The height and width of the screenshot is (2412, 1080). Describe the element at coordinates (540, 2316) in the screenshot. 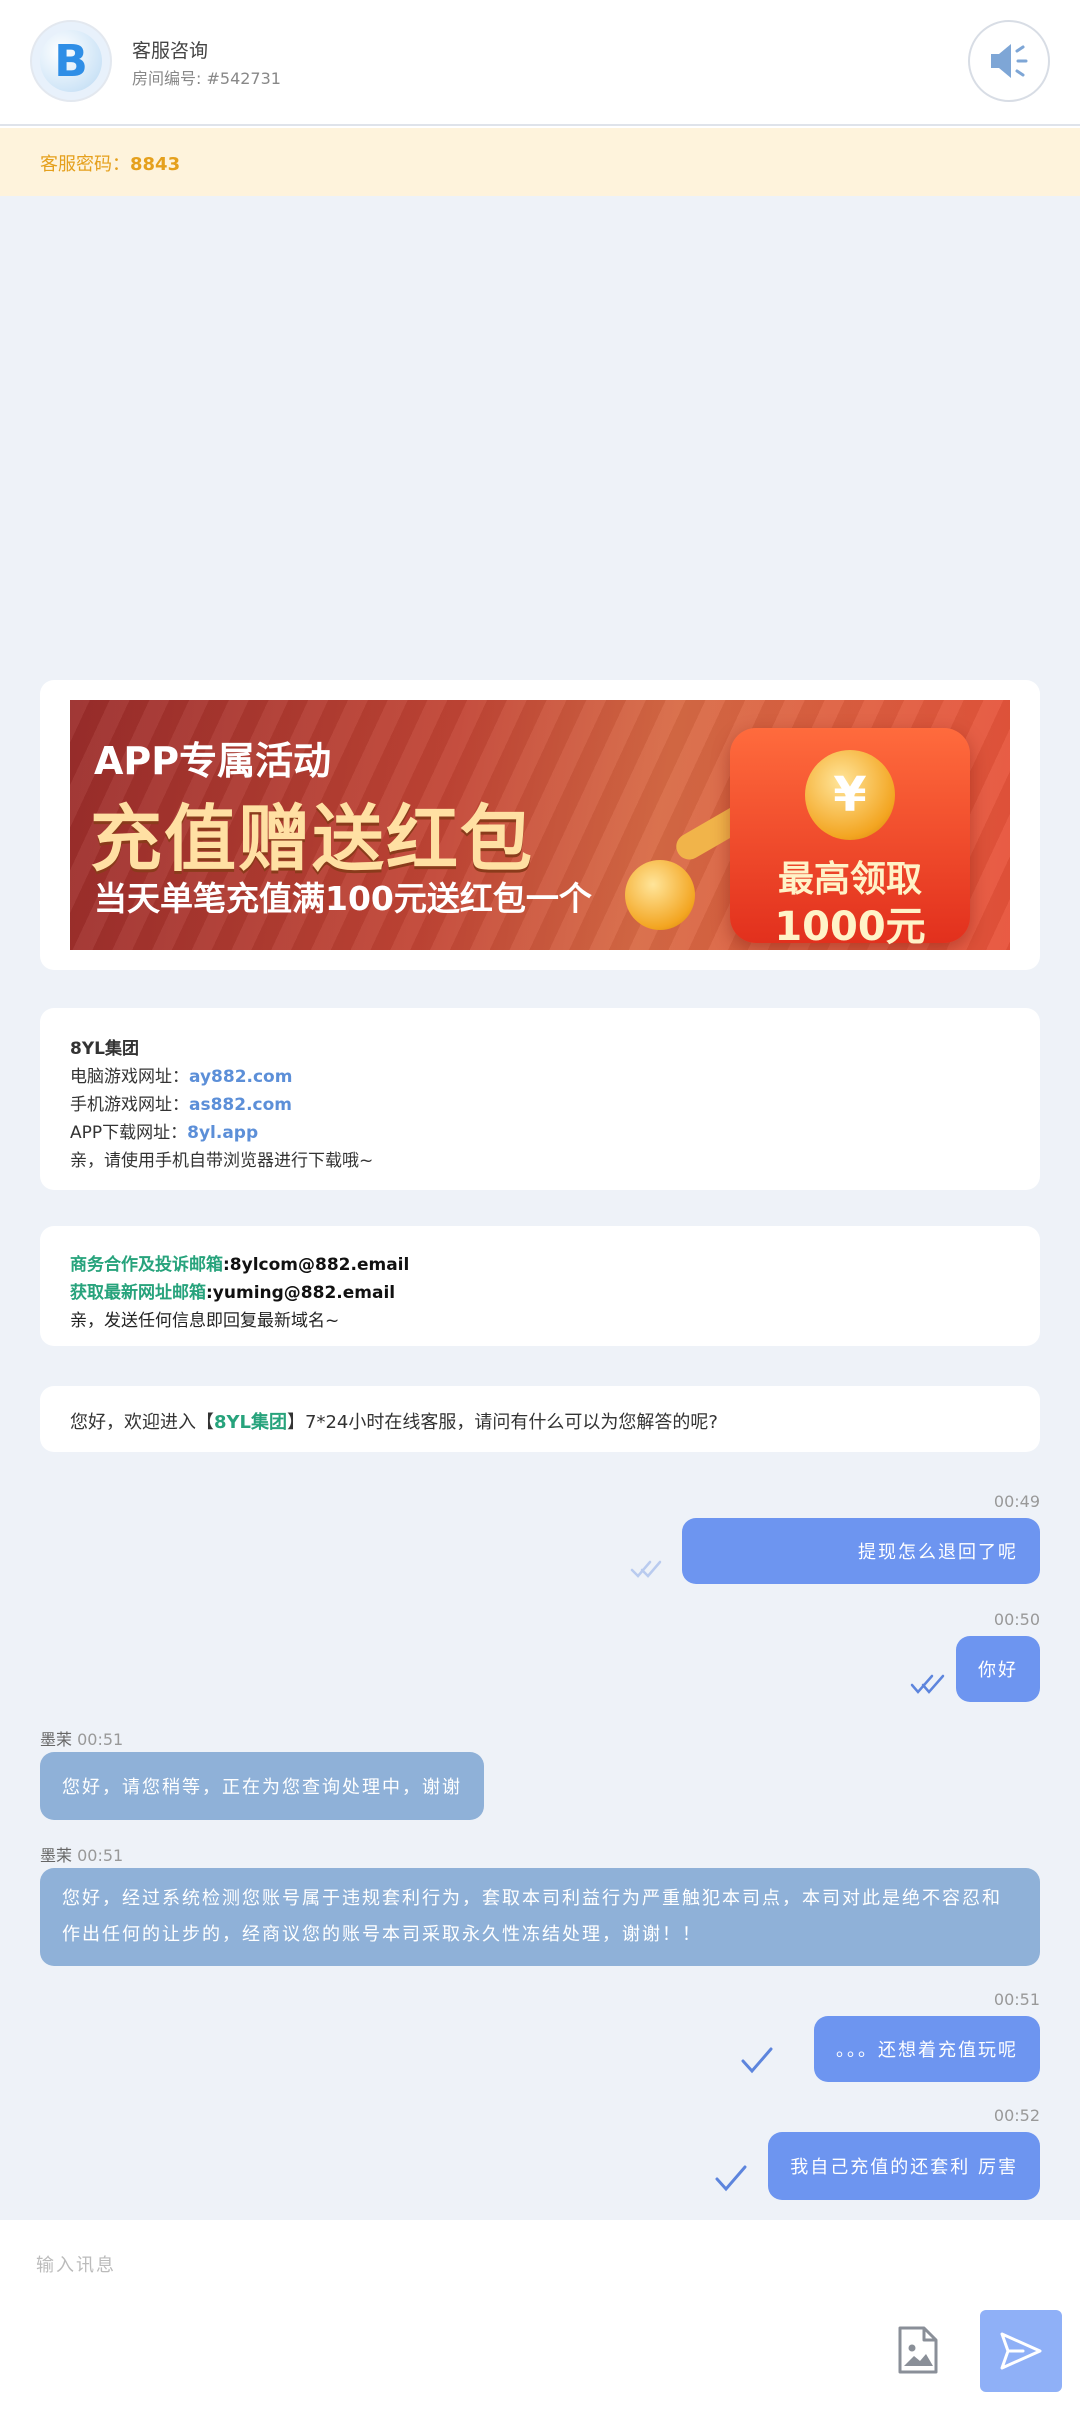

I see `message-composer` at that location.